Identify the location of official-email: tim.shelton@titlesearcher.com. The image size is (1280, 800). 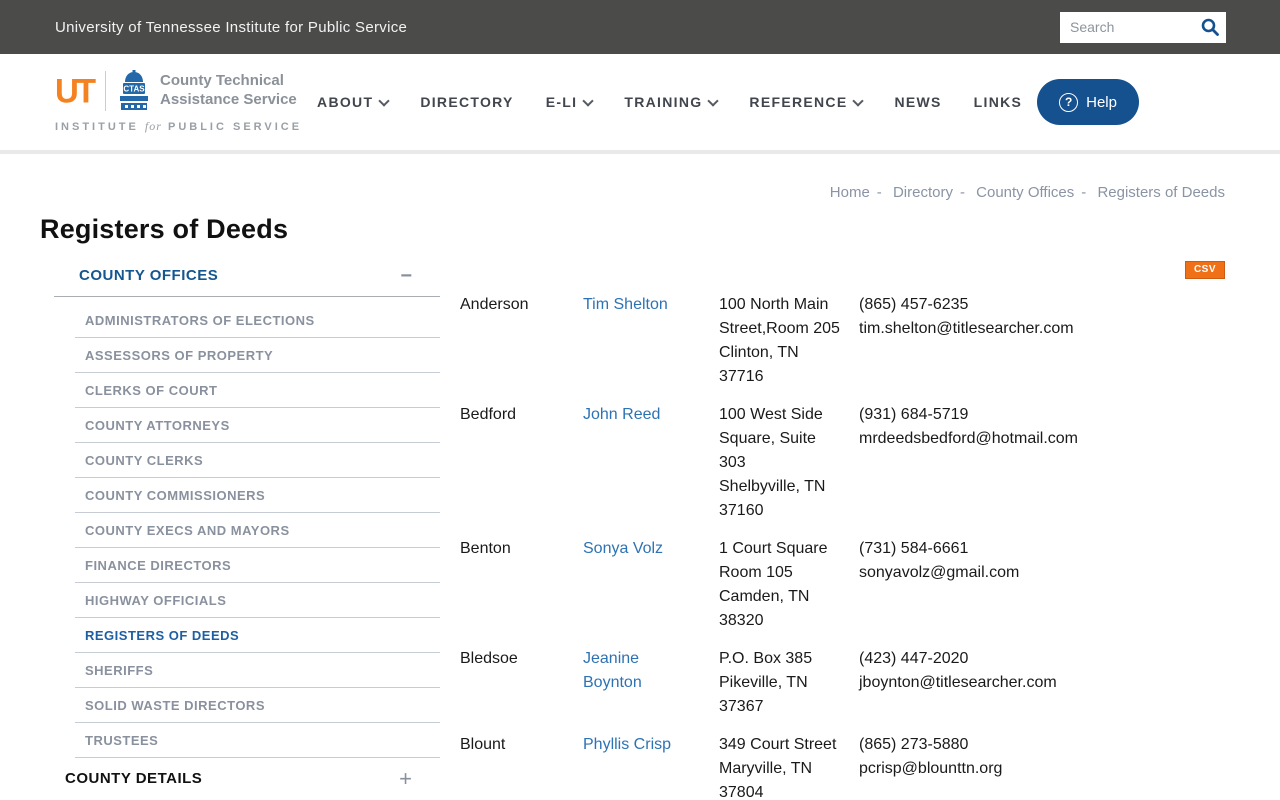
(966, 328).